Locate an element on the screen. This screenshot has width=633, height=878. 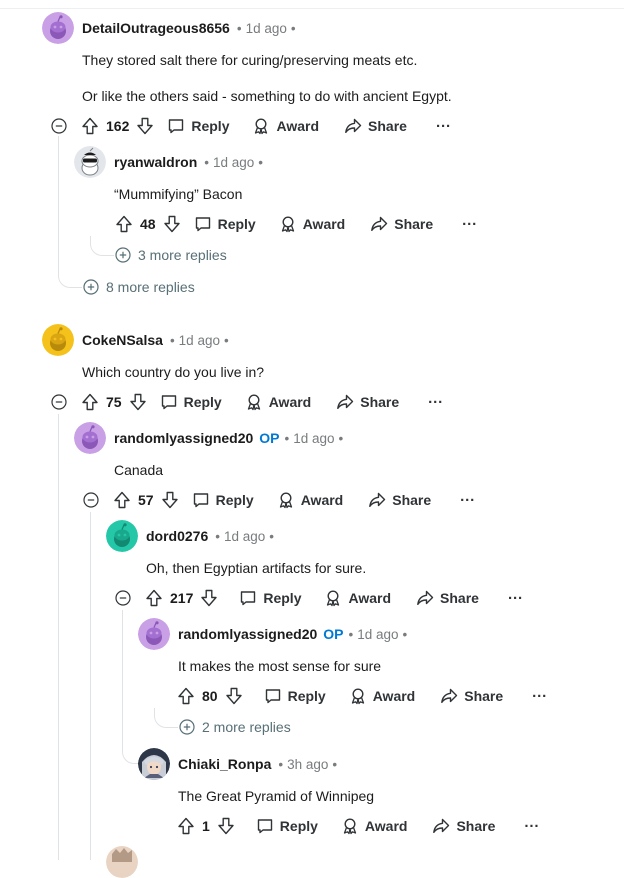
comment-body-line: The Great Pyramid of Winnipeg is located at coordinates (276, 796).